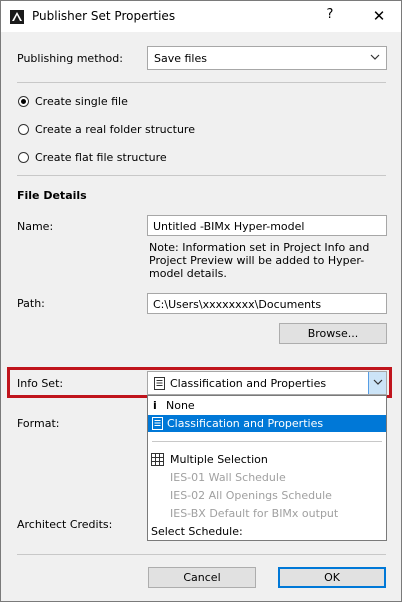  Describe the element at coordinates (180, 405) in the screenshot. I see `dropdown-item-label: None` at that location.